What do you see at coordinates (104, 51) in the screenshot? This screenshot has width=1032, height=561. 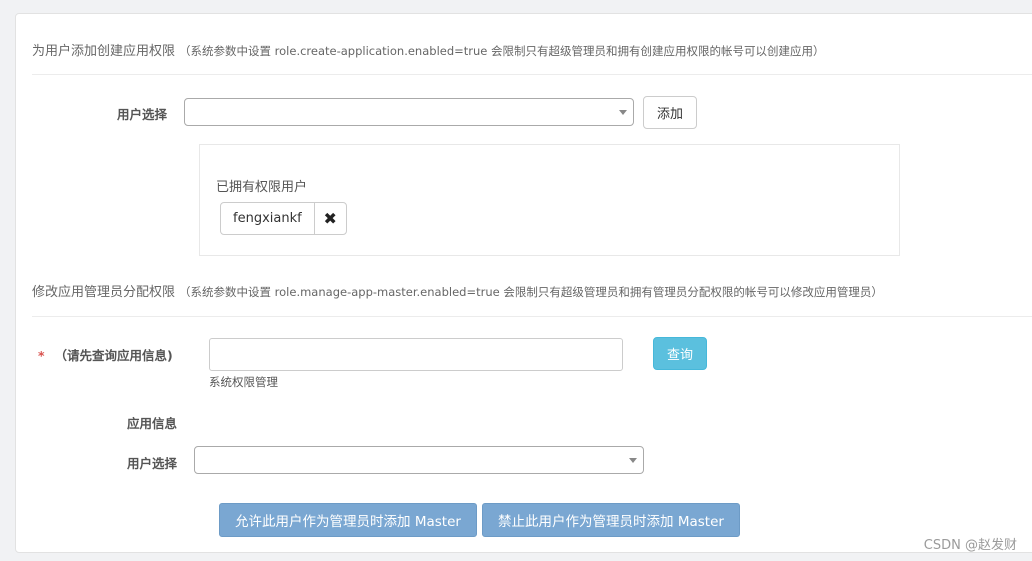 I see `section-title-text: 为用户添加创建应用权限` at bounding box center [104, 51].